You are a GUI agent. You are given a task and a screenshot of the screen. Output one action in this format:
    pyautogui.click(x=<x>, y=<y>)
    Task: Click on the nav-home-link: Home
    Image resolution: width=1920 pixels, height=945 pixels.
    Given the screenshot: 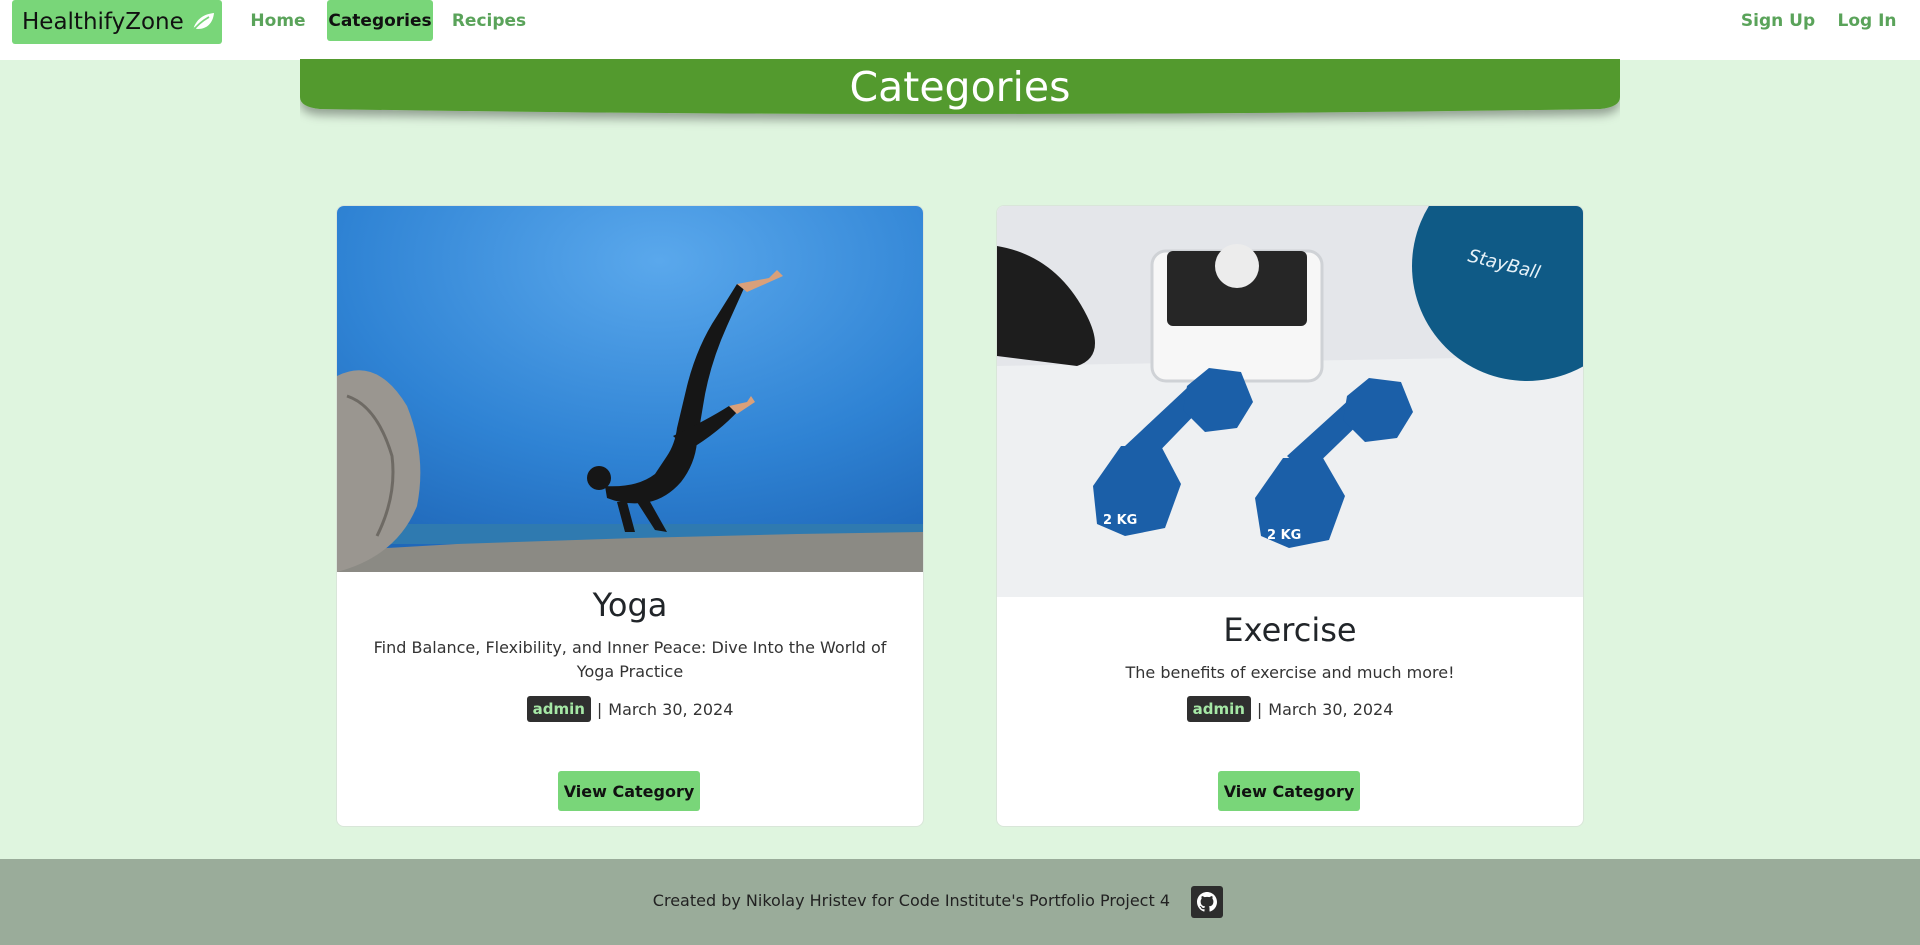 What is the action you would take?
    pyautogui.click(x=278, y=20)
    